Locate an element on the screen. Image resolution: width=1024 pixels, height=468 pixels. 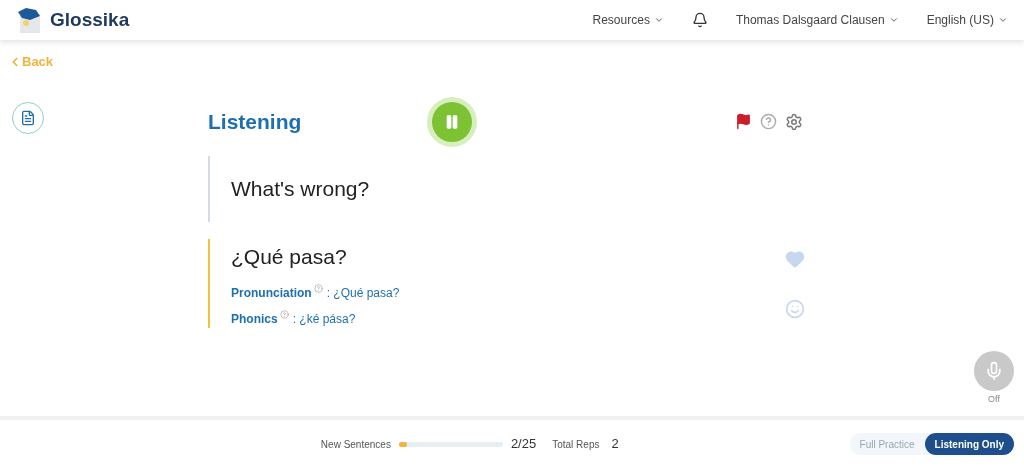
document-icon is located at coordinates (28, 117).